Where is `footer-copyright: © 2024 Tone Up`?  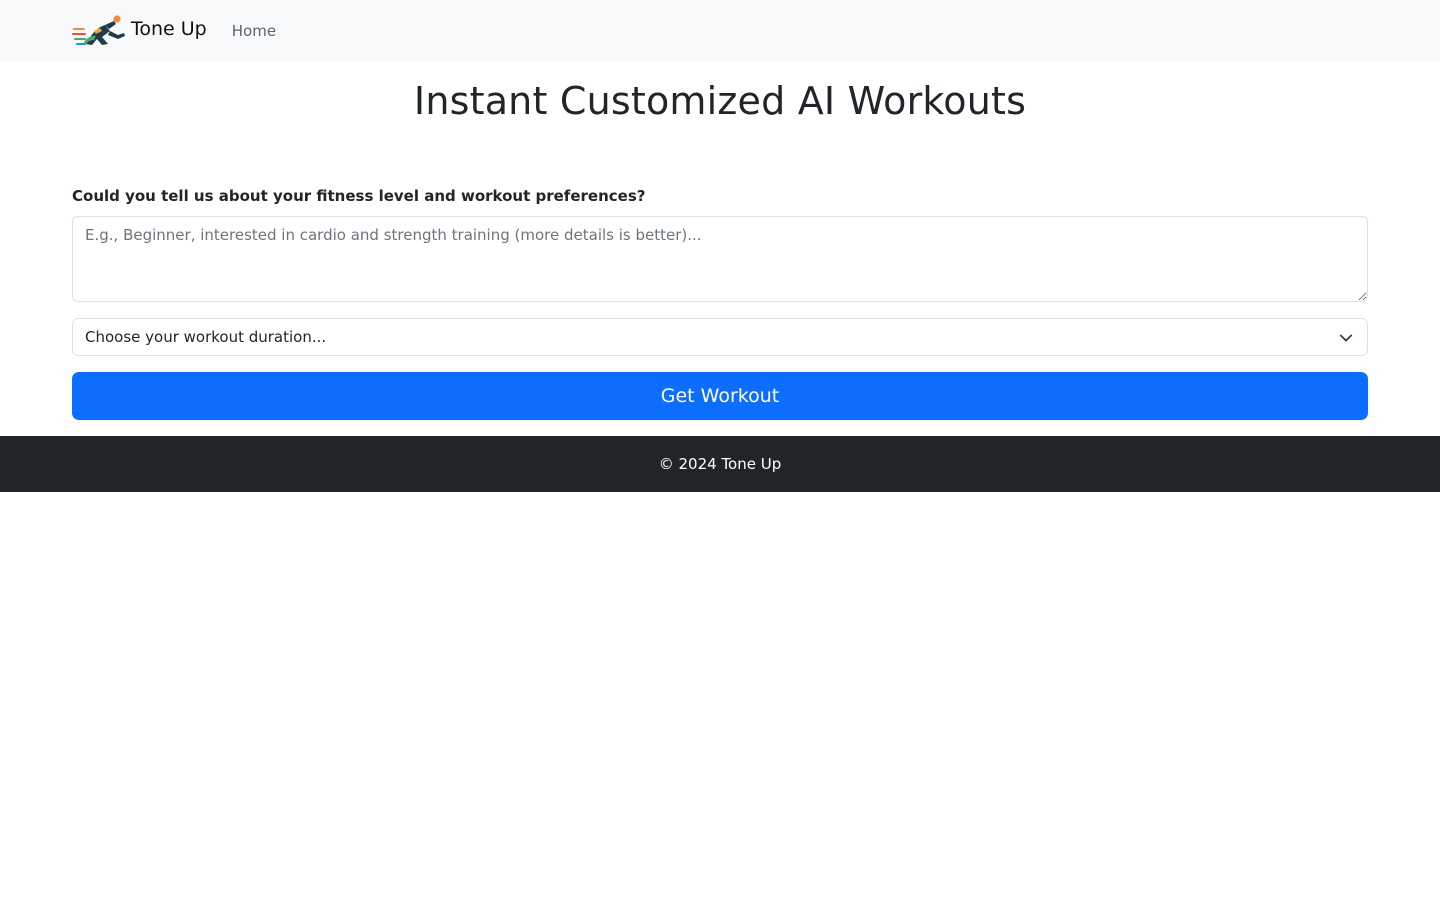 footer-copyright: © 2024 Tone Up is located at coordinates (720, 464).